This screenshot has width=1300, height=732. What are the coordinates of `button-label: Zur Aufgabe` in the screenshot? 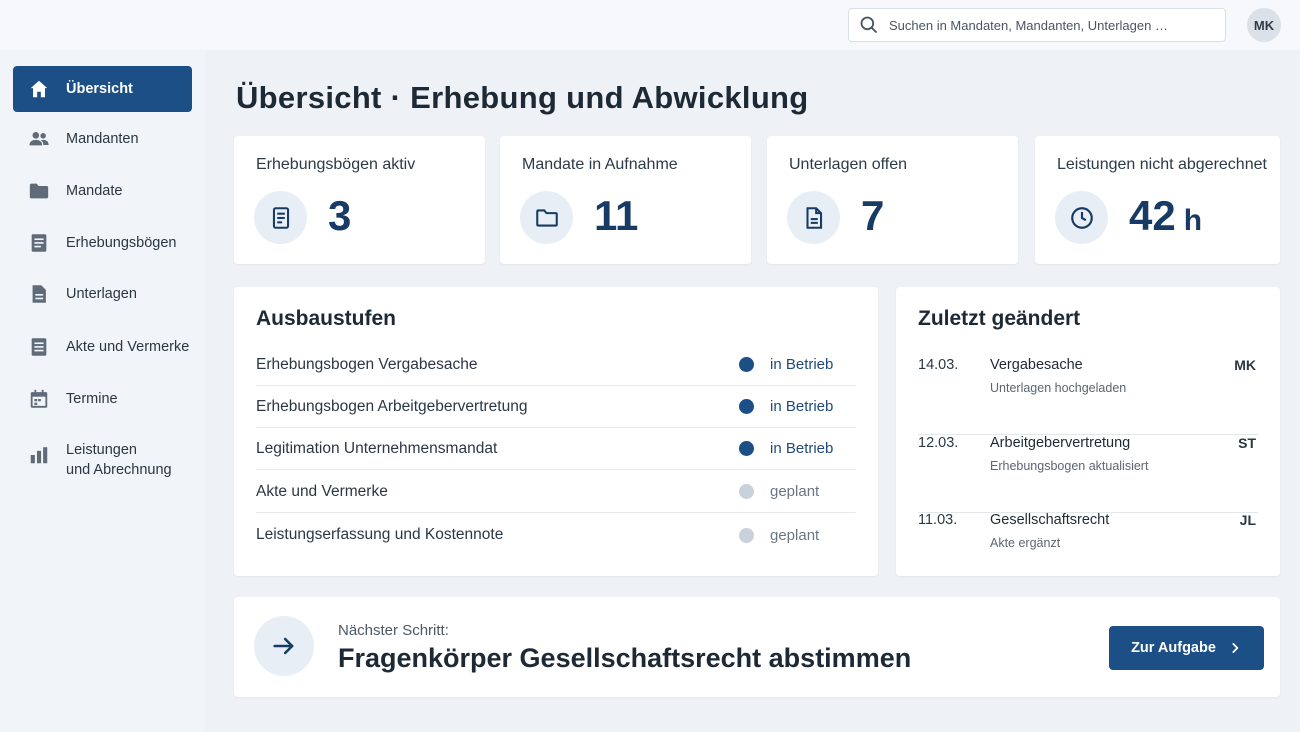 It's located at (1173, 648).